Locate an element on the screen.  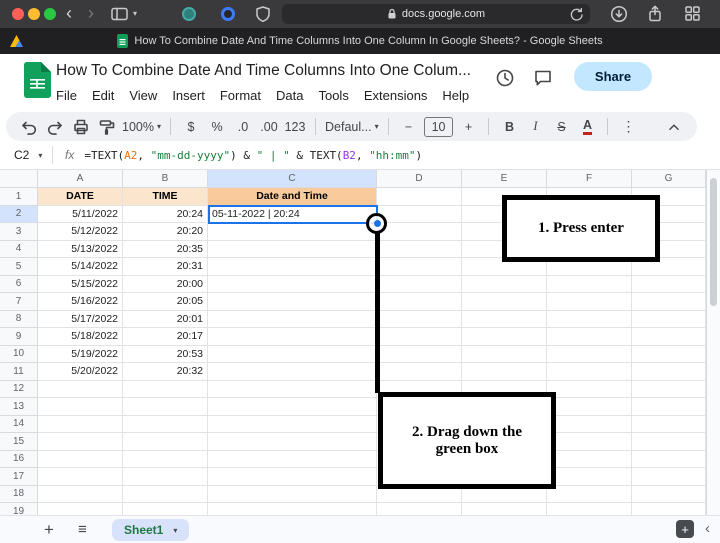
cell-A9: 5/18/2022 is located at coordinates (80, 337).